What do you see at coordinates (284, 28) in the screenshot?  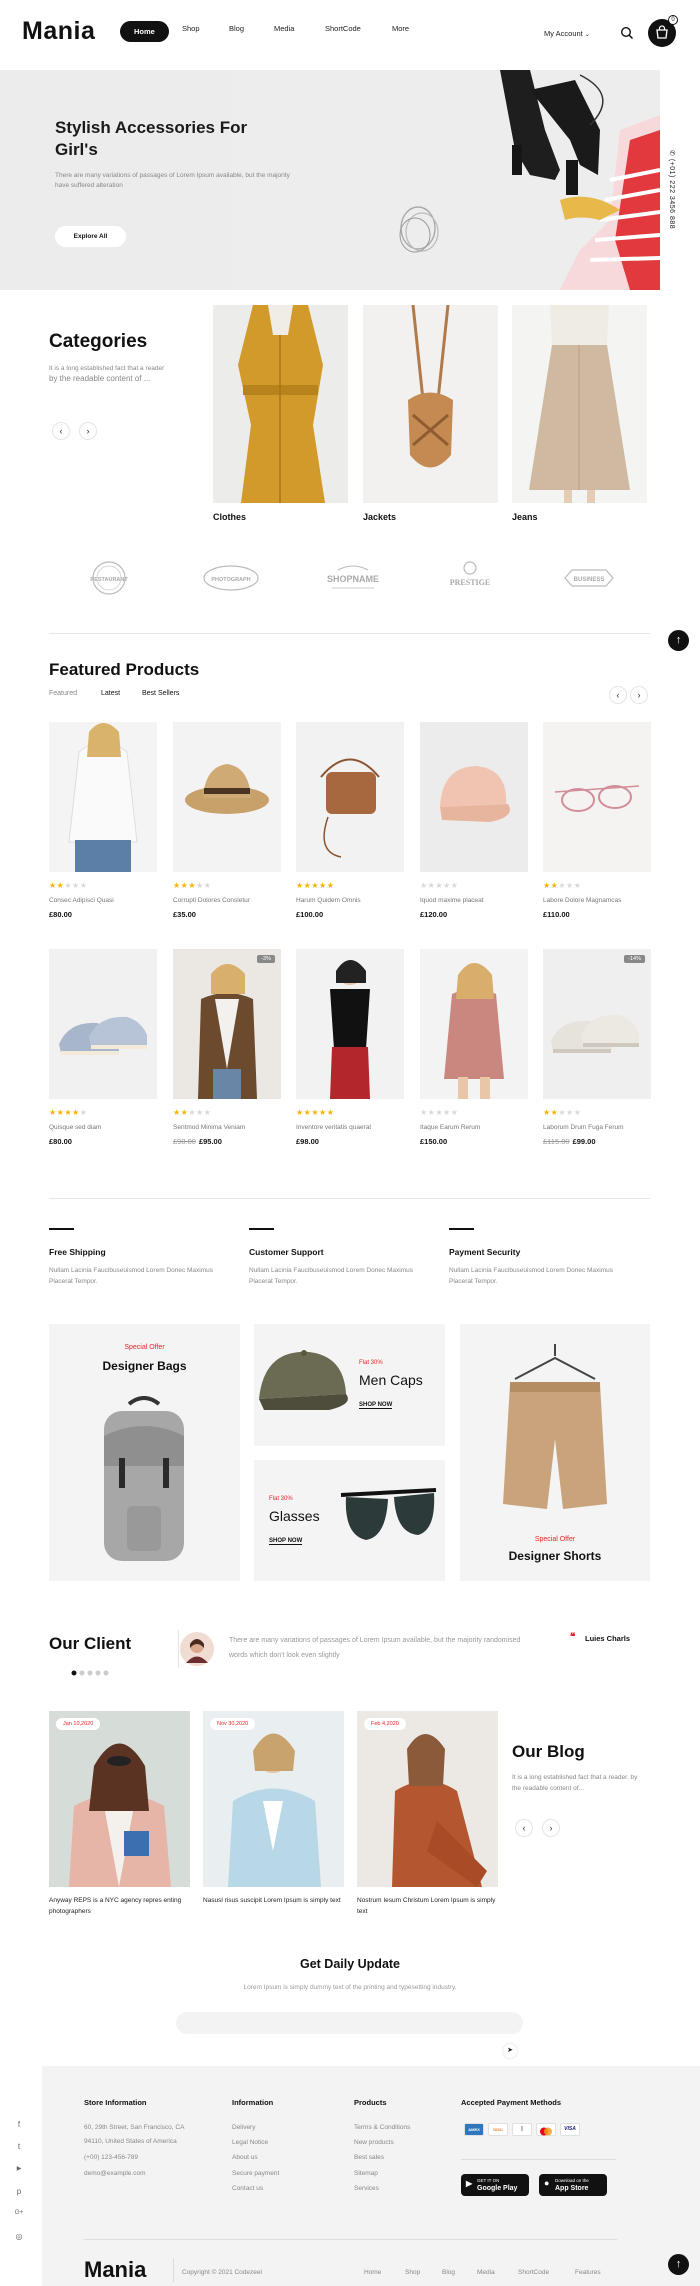 I see `nav-media: Media` at bounding box center [284, 28].